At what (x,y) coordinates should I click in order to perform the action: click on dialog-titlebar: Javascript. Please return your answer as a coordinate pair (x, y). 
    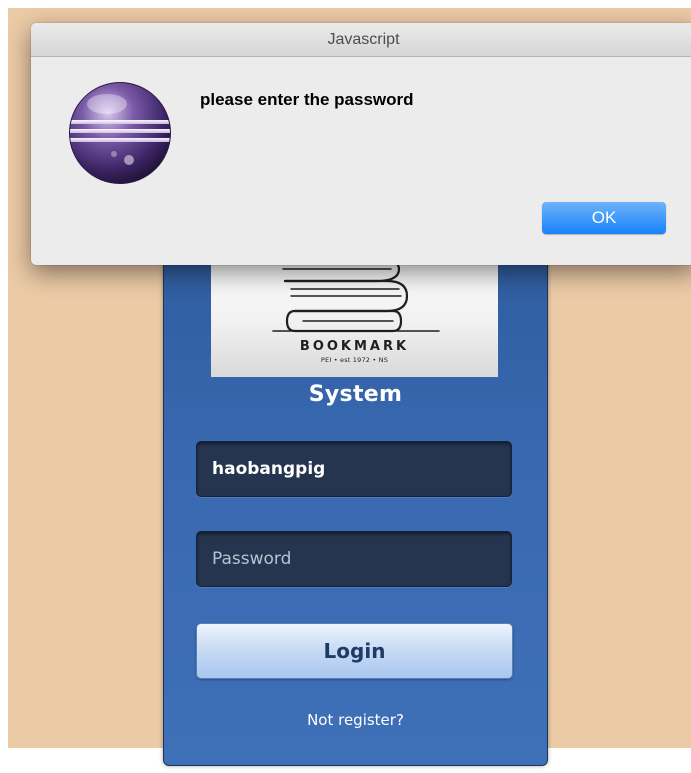
    Looking at the image, I should click on (361, 40).